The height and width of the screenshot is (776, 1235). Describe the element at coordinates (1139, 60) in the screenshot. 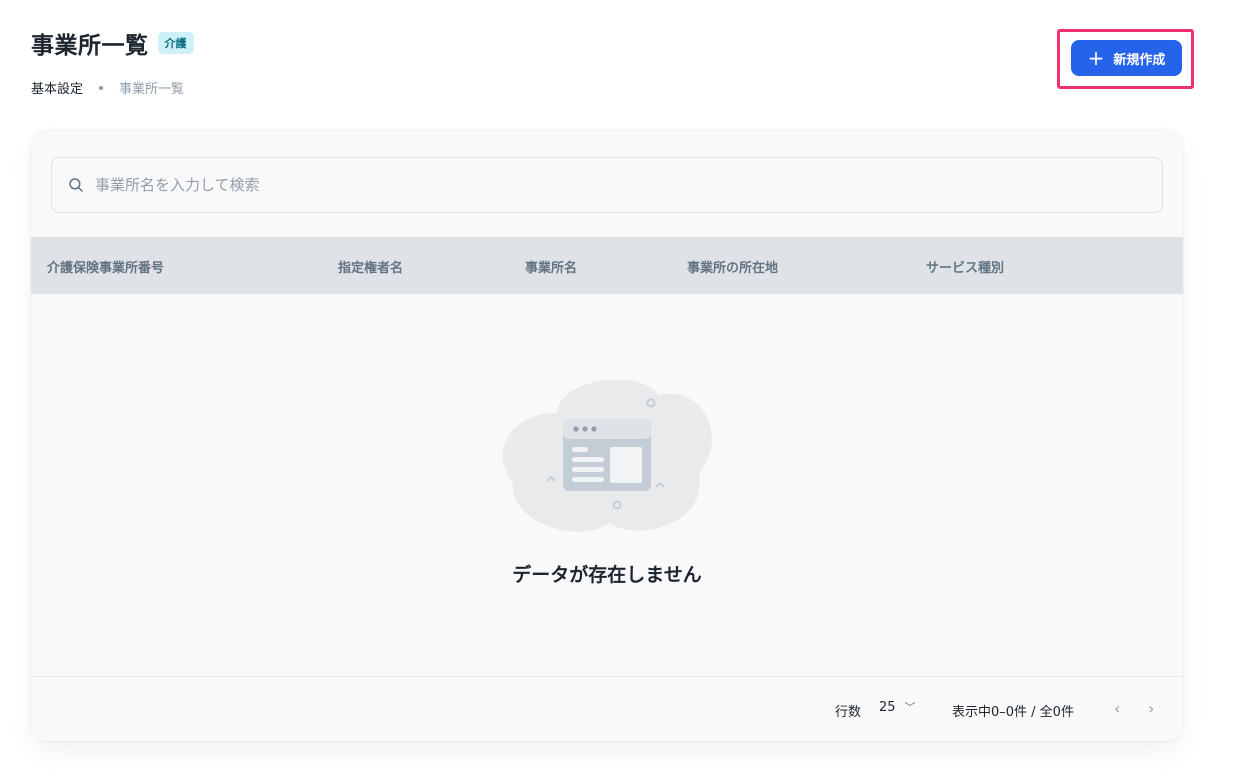

I see `create-new-label: 新規作成` at that location.